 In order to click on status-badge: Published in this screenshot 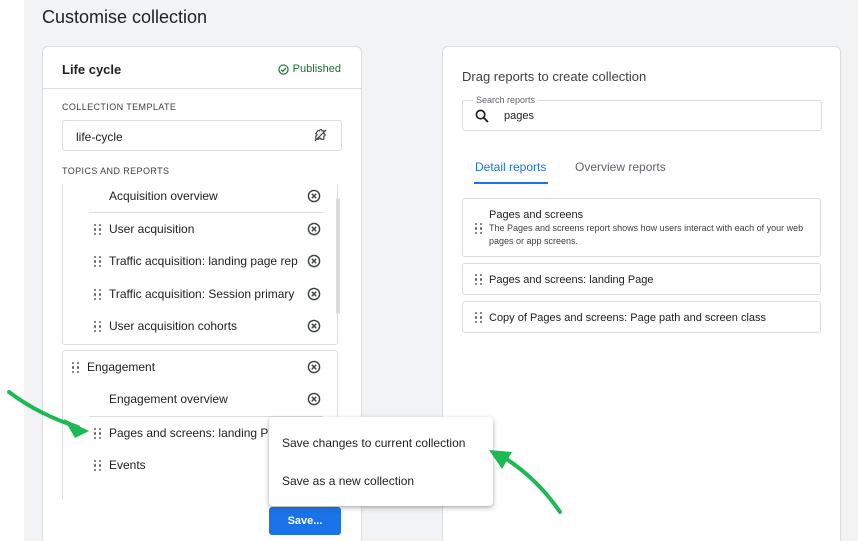, I will do `click(309, 69)`.